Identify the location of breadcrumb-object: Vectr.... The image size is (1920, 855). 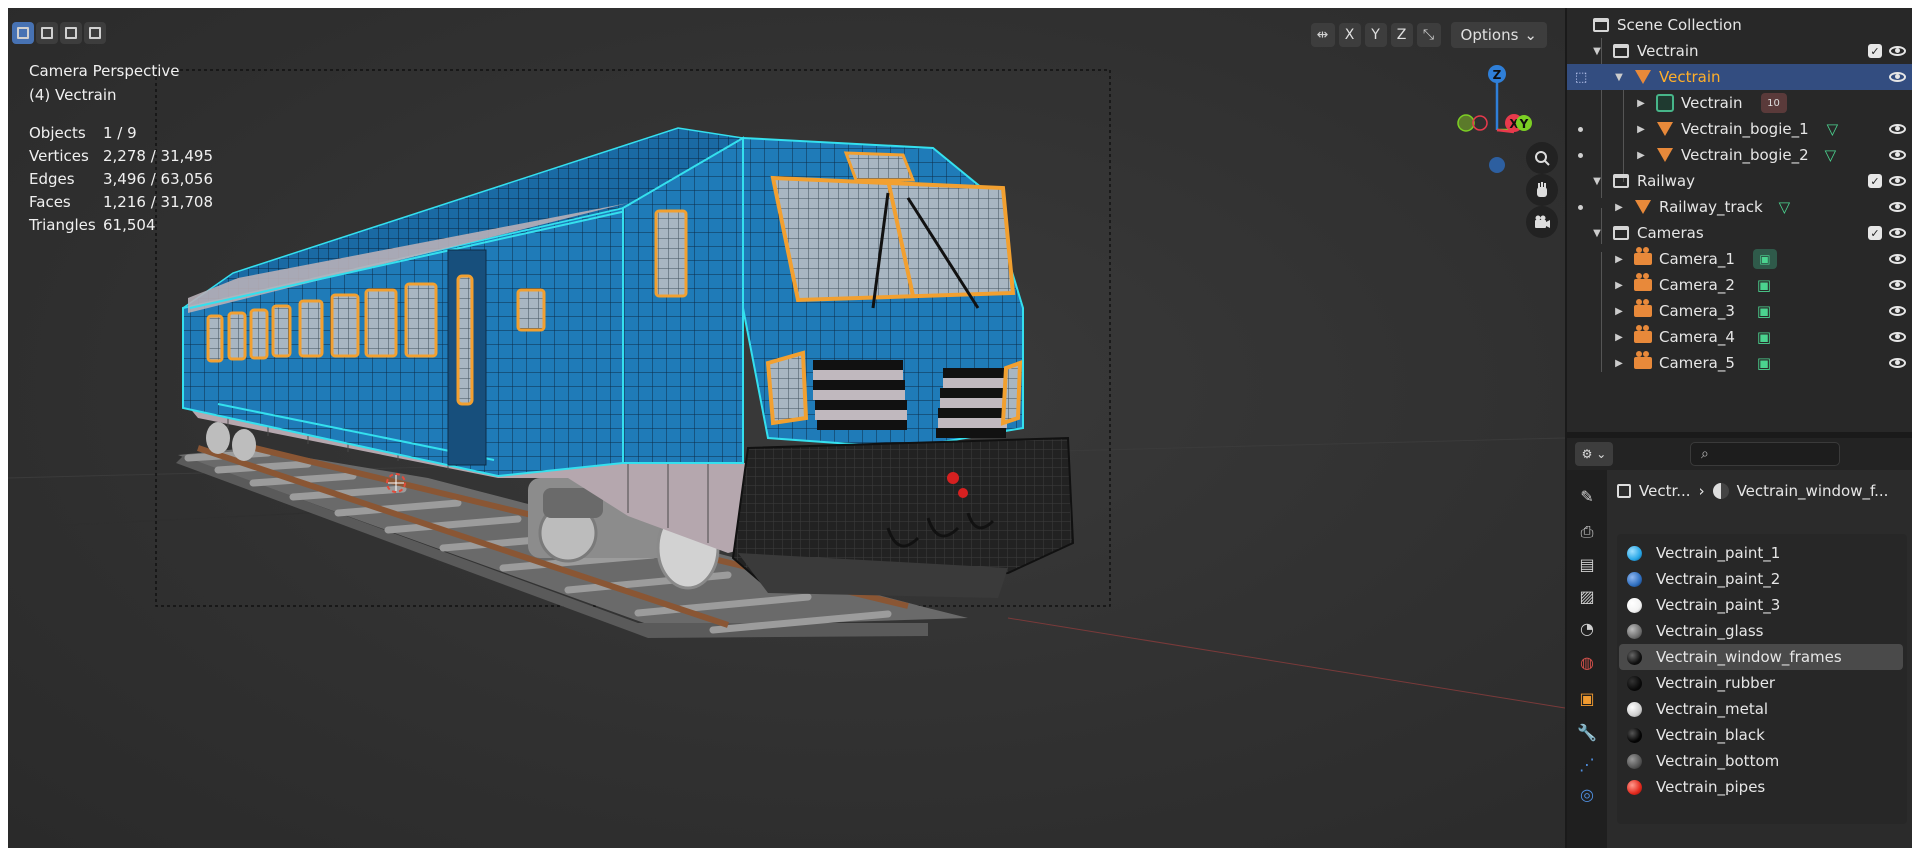
(1665, 491).